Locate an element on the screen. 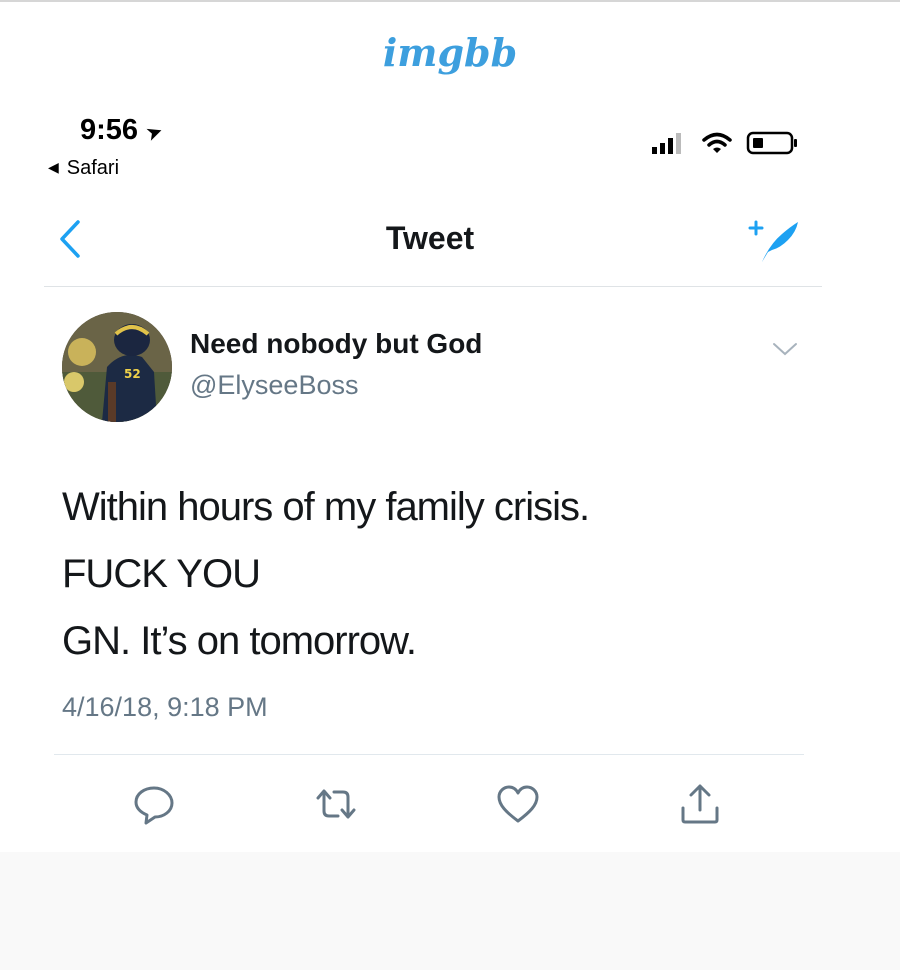 The height and width of the screenshot is (970, 900). author-name: Need nobody but God is located at coordinates (336, 344).